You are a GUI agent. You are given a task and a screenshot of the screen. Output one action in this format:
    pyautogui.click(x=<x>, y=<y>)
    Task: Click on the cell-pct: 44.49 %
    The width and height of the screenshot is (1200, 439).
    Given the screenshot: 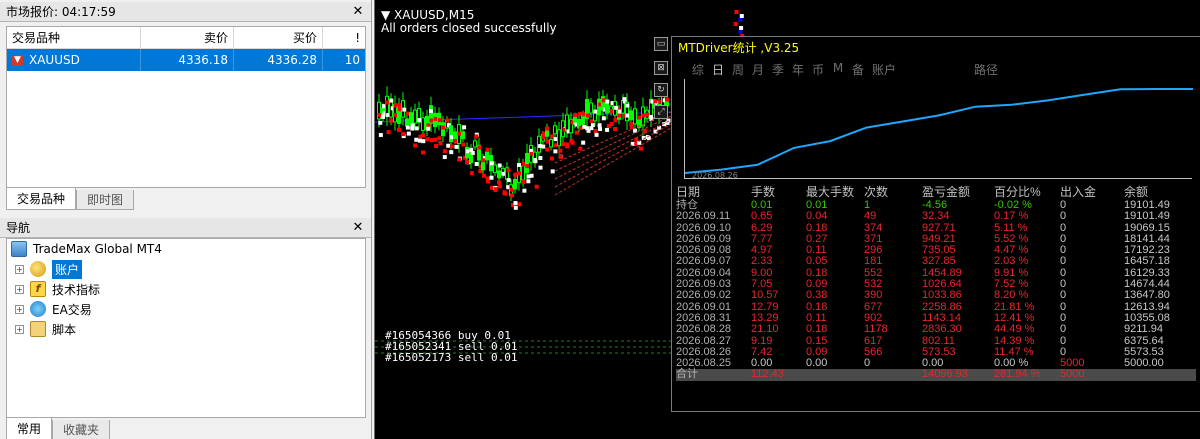 What is the action you would take?
    pyautogui.click(x=1014, y=329)
    